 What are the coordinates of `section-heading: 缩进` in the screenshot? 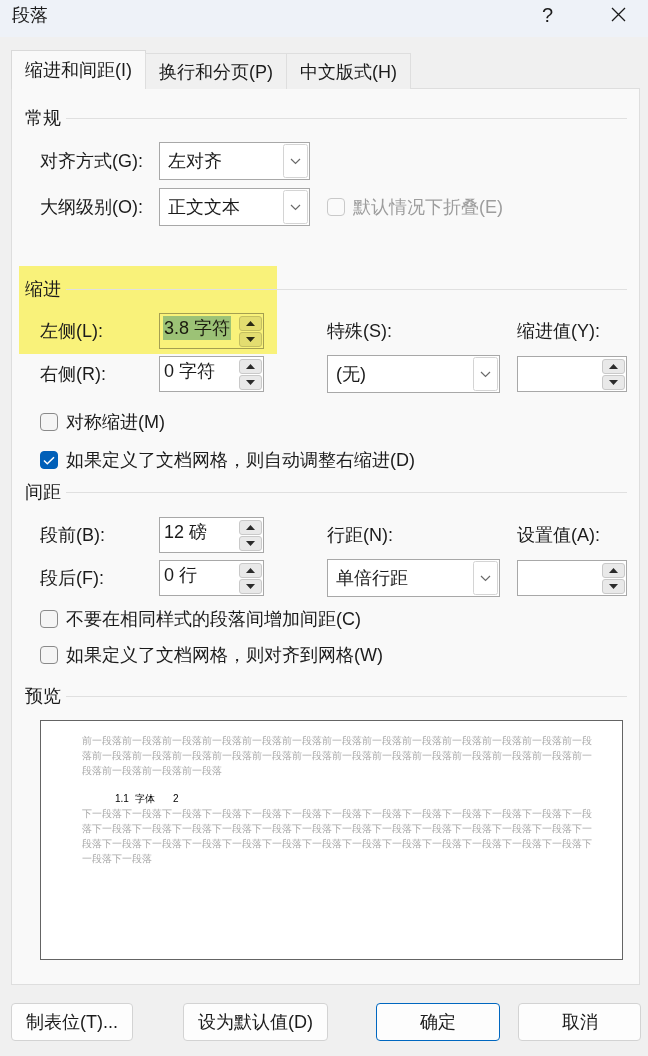 It's located at (43, 289).